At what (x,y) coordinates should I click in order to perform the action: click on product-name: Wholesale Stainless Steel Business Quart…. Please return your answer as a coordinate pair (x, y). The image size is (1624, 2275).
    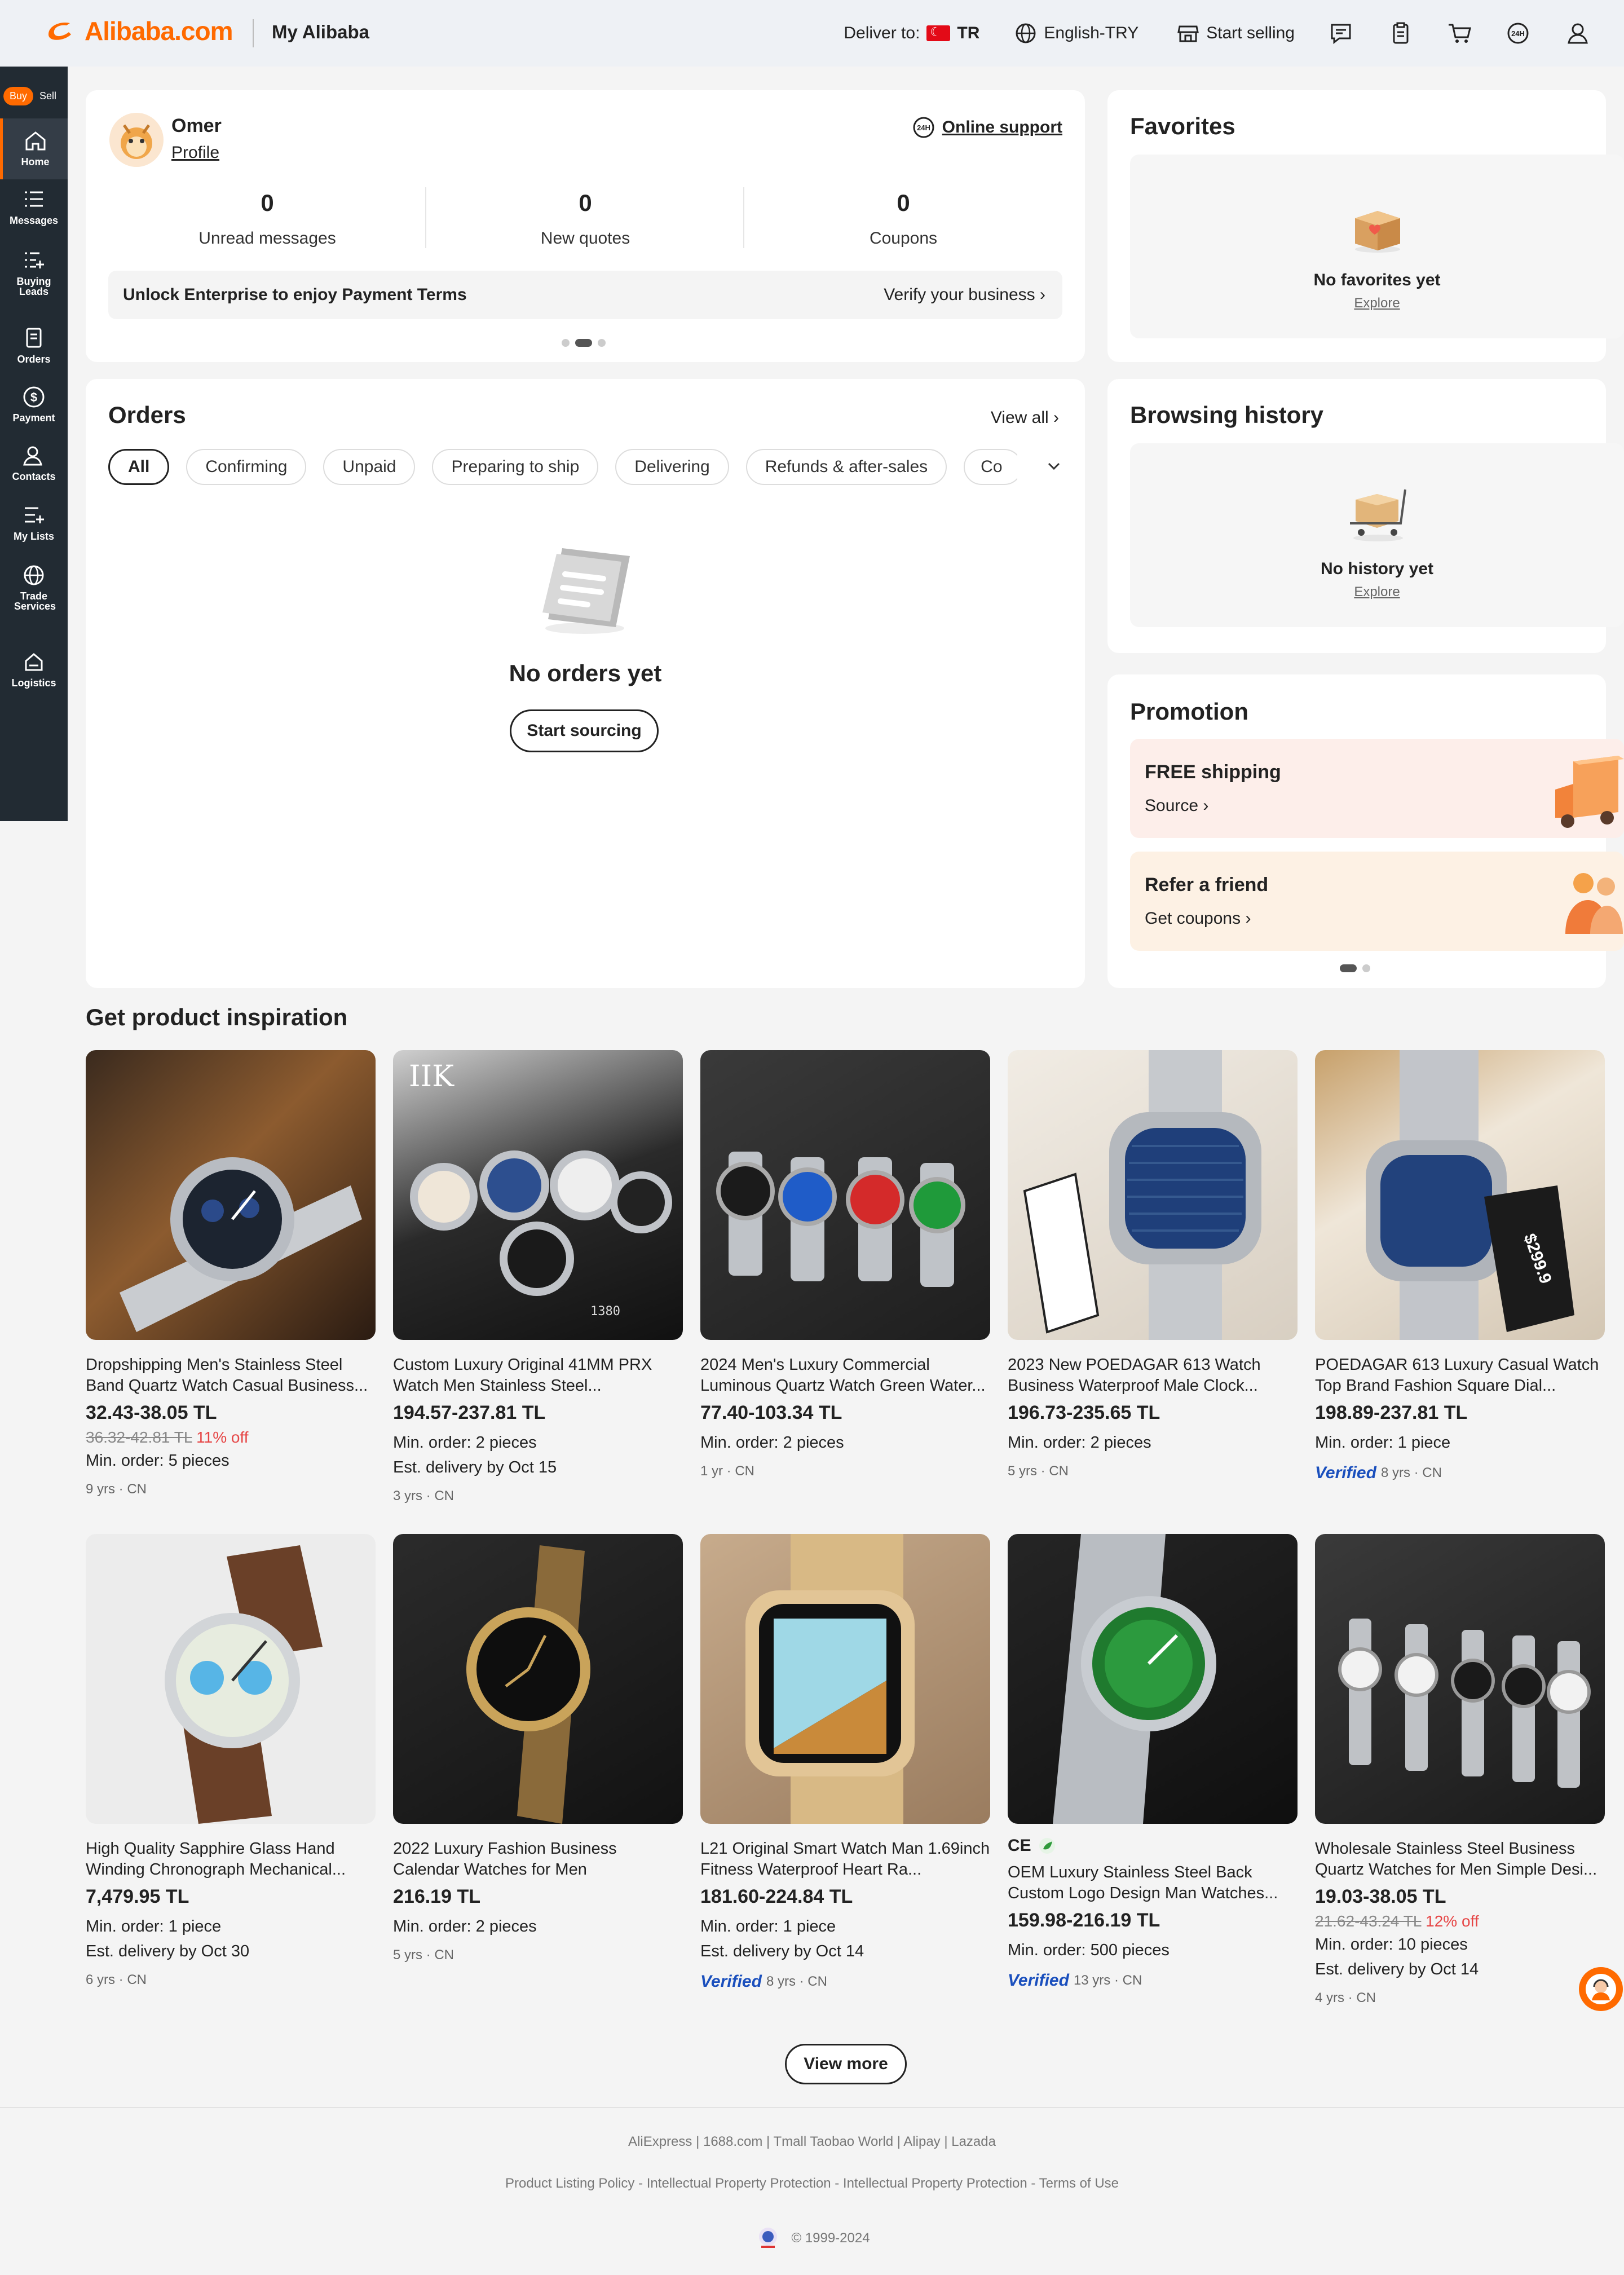
    Looking at the image, I should click on (1460, 1859).